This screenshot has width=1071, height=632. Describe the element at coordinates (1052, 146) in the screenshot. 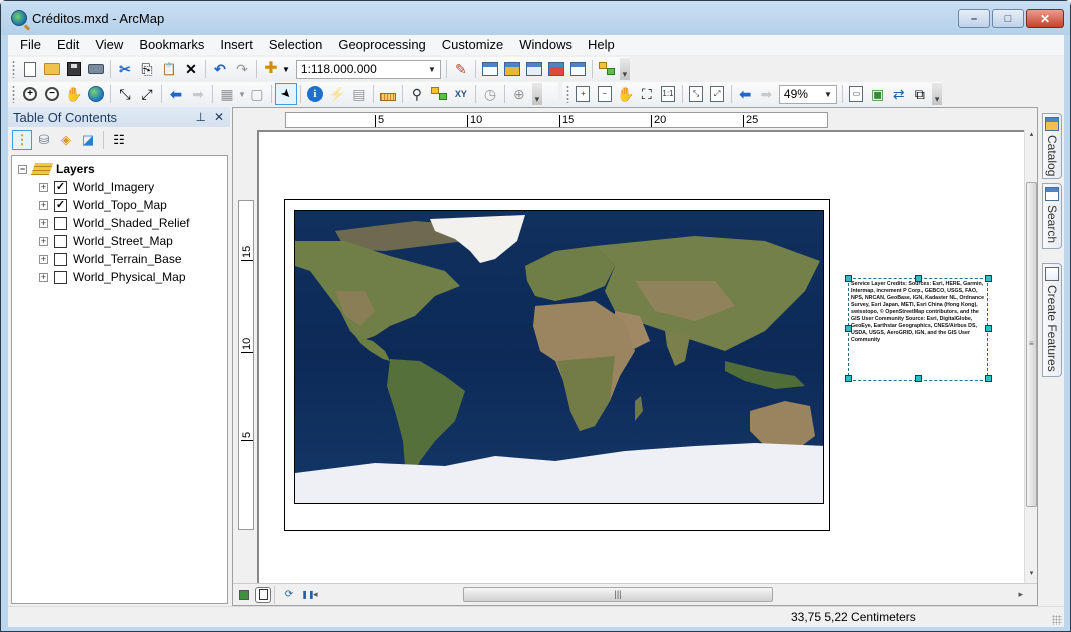

I see `dock-tab-catalog: Catalog` at that location.